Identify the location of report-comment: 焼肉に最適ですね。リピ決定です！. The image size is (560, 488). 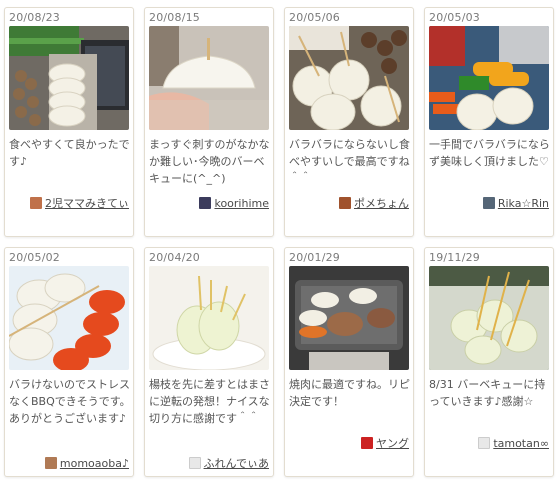
(349, 393).